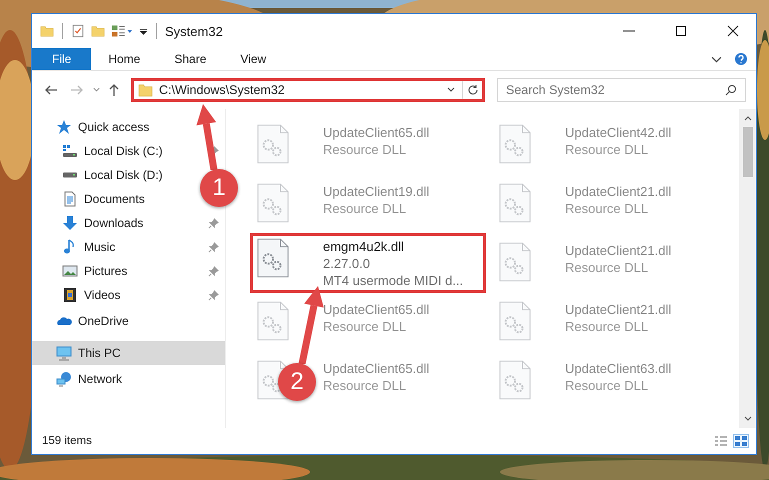 This screenshot has width=769, height=480. I want to click on back-icon, so click(51, 90).